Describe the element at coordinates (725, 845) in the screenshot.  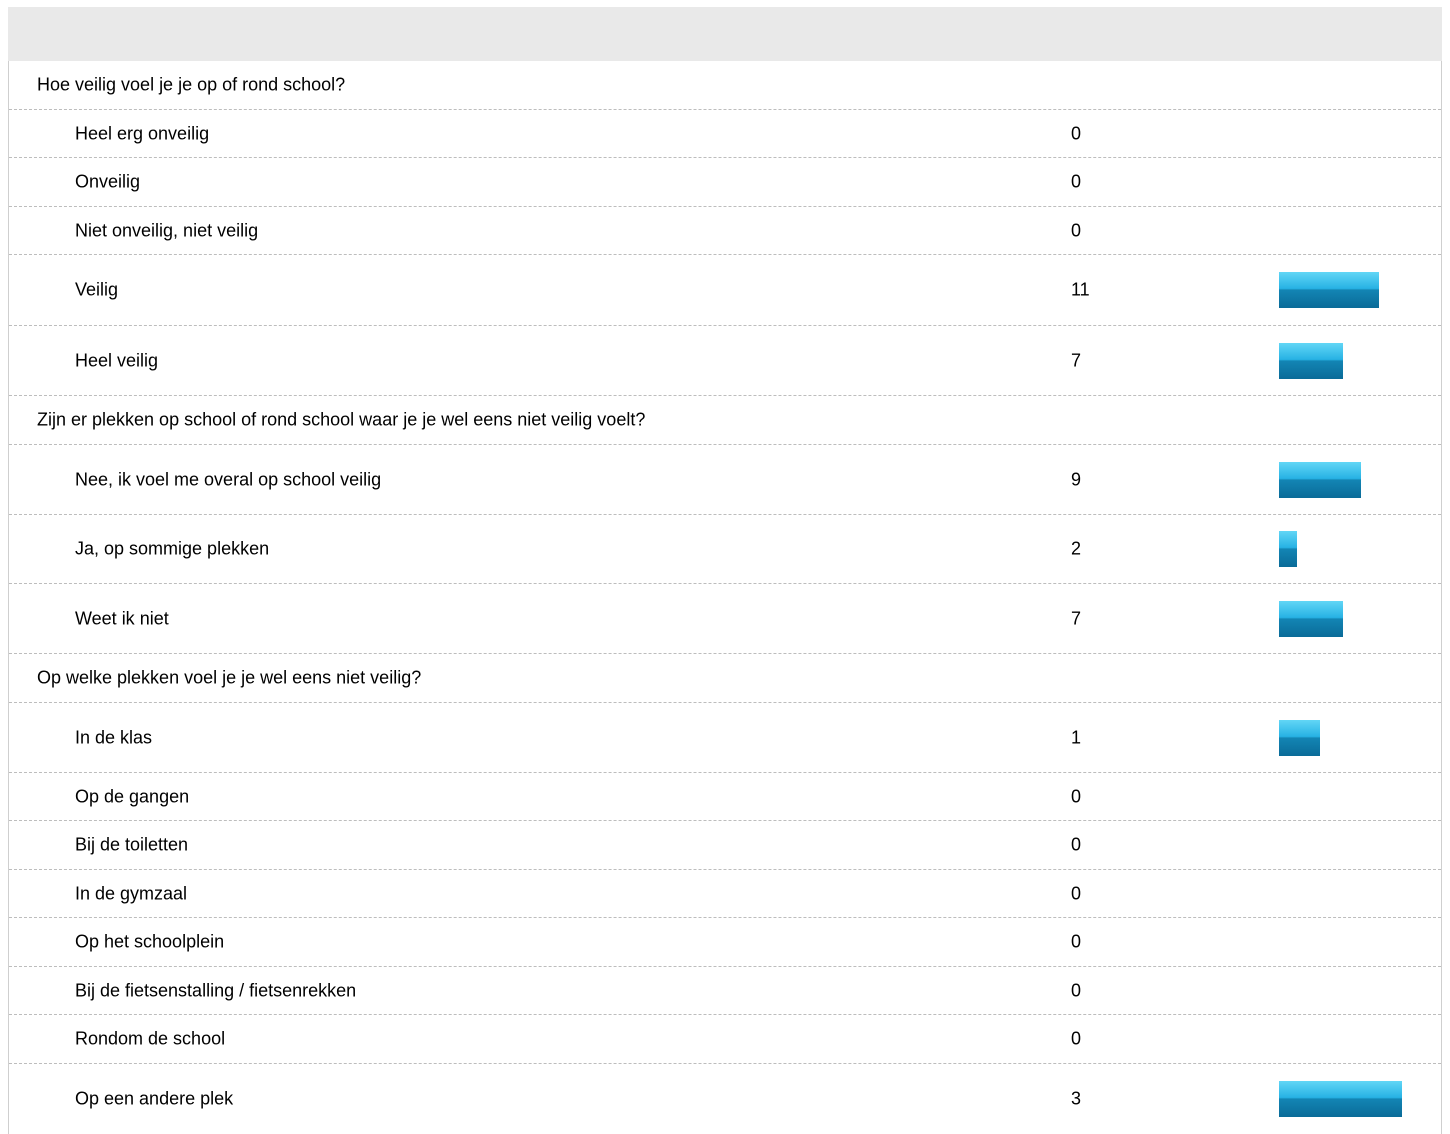
I see `answer-row: Bij de toiletten 0` at that location.